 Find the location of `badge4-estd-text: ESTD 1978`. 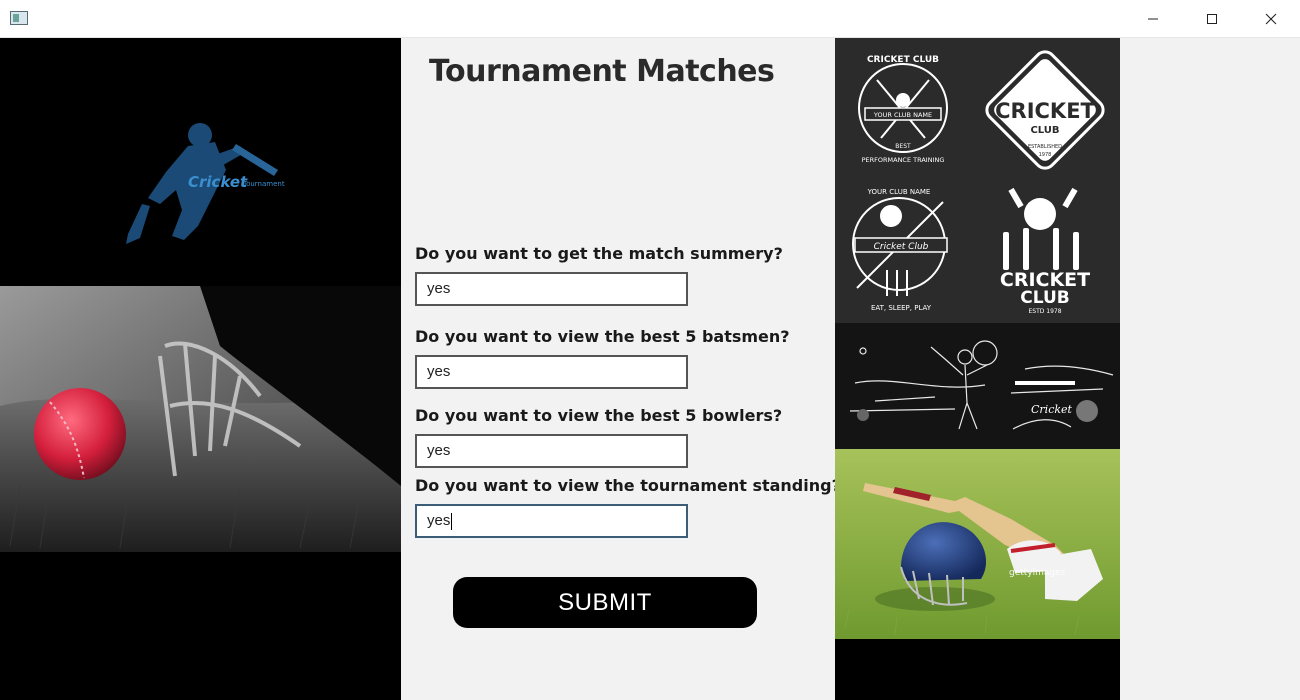

badge4-estd-text: ESTD 1978 is located at coordinates (1044, 311).